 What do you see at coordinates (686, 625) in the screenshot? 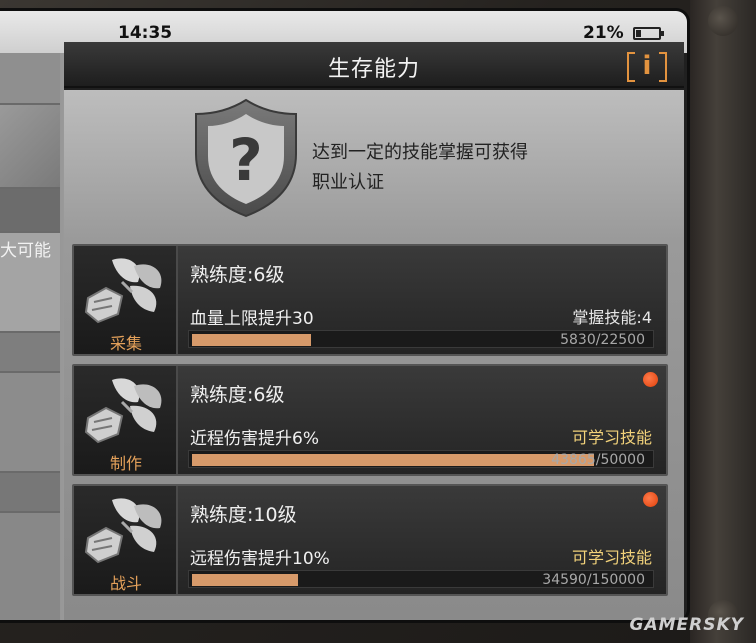
I see `watermark-logo: GAMERSKY` at bounding box center [686, 625].